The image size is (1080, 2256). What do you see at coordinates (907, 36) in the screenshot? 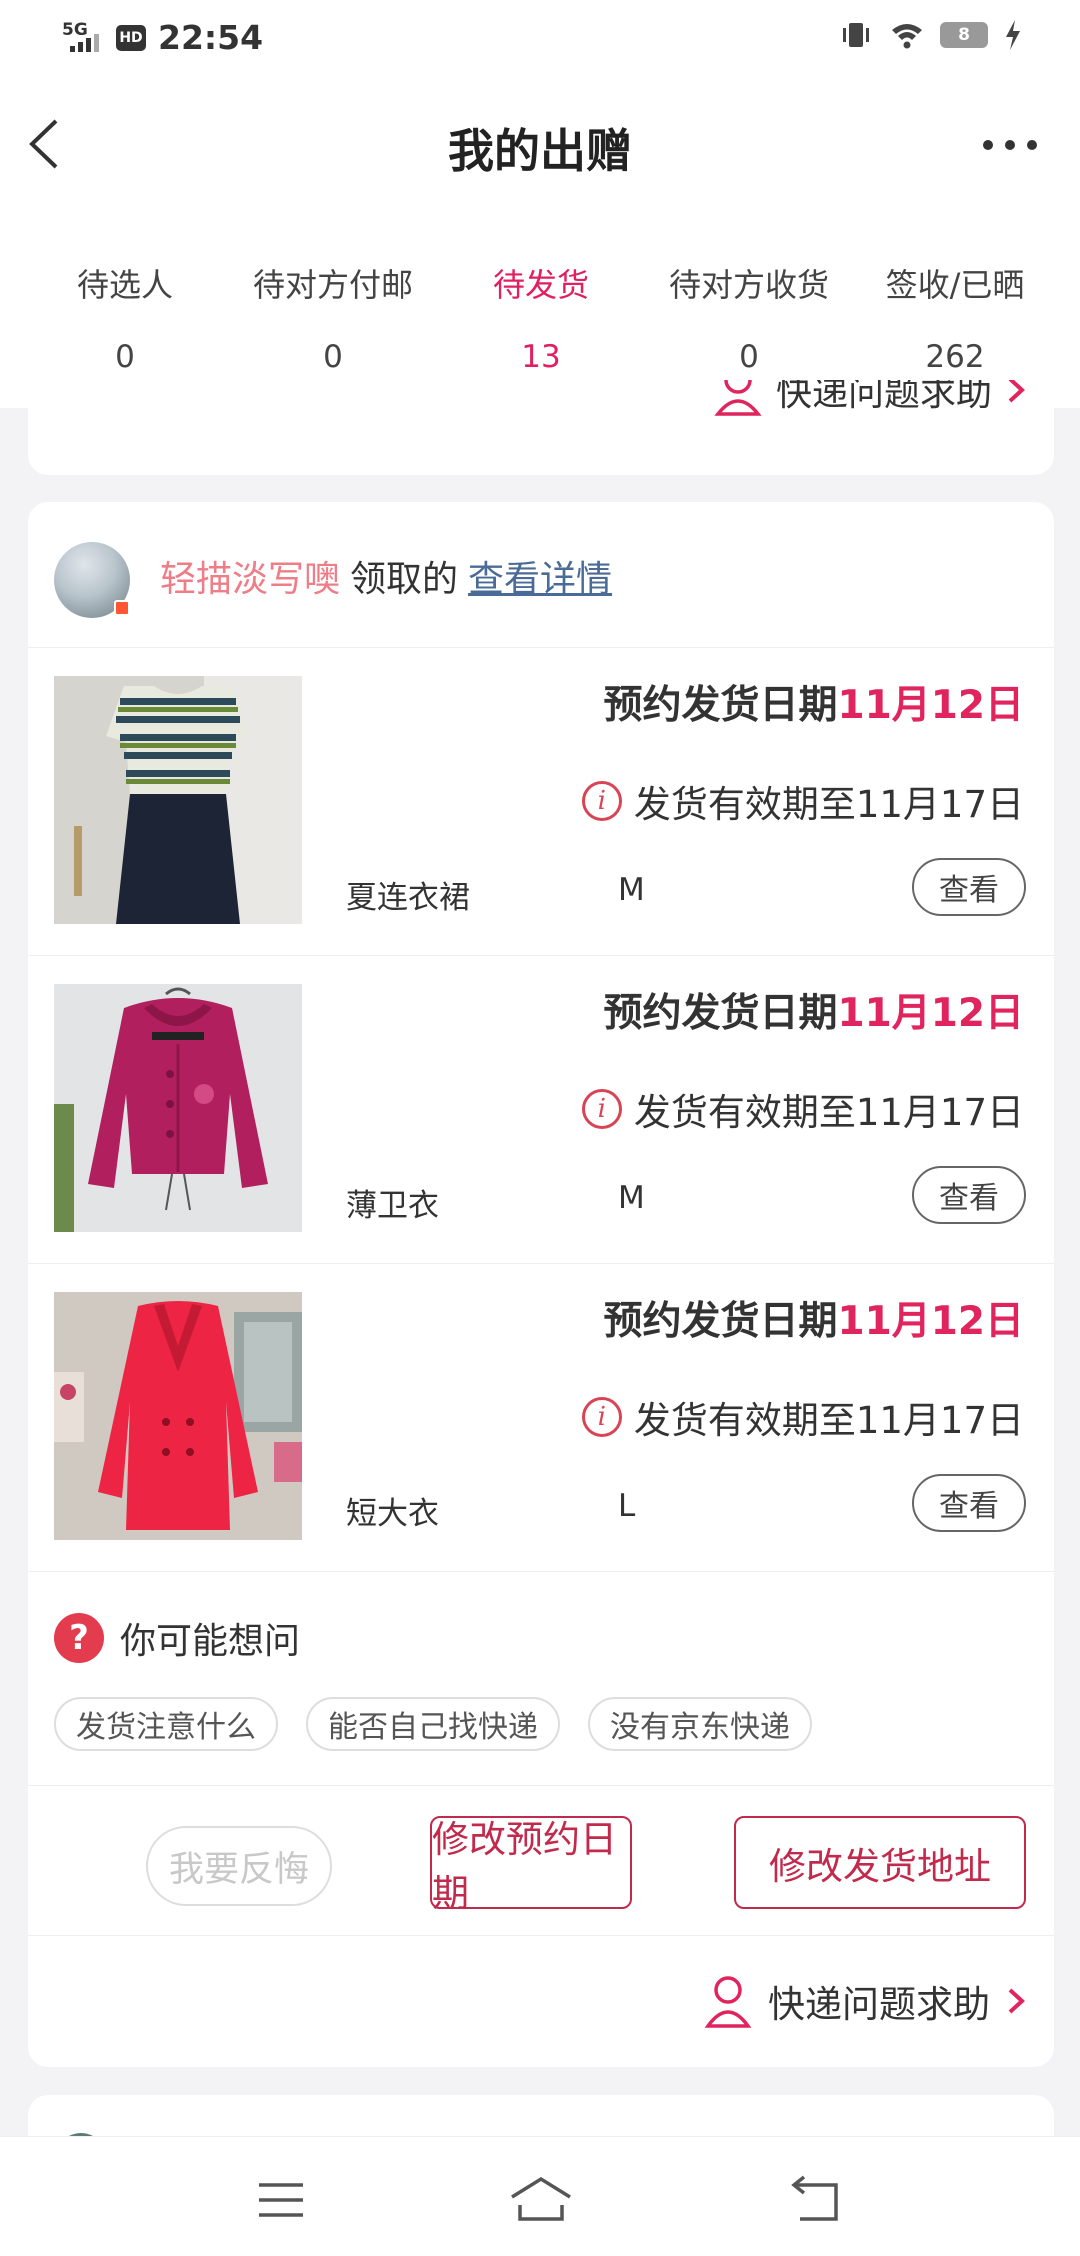
I see `wifi-icon` at bounding box center [907, 36].